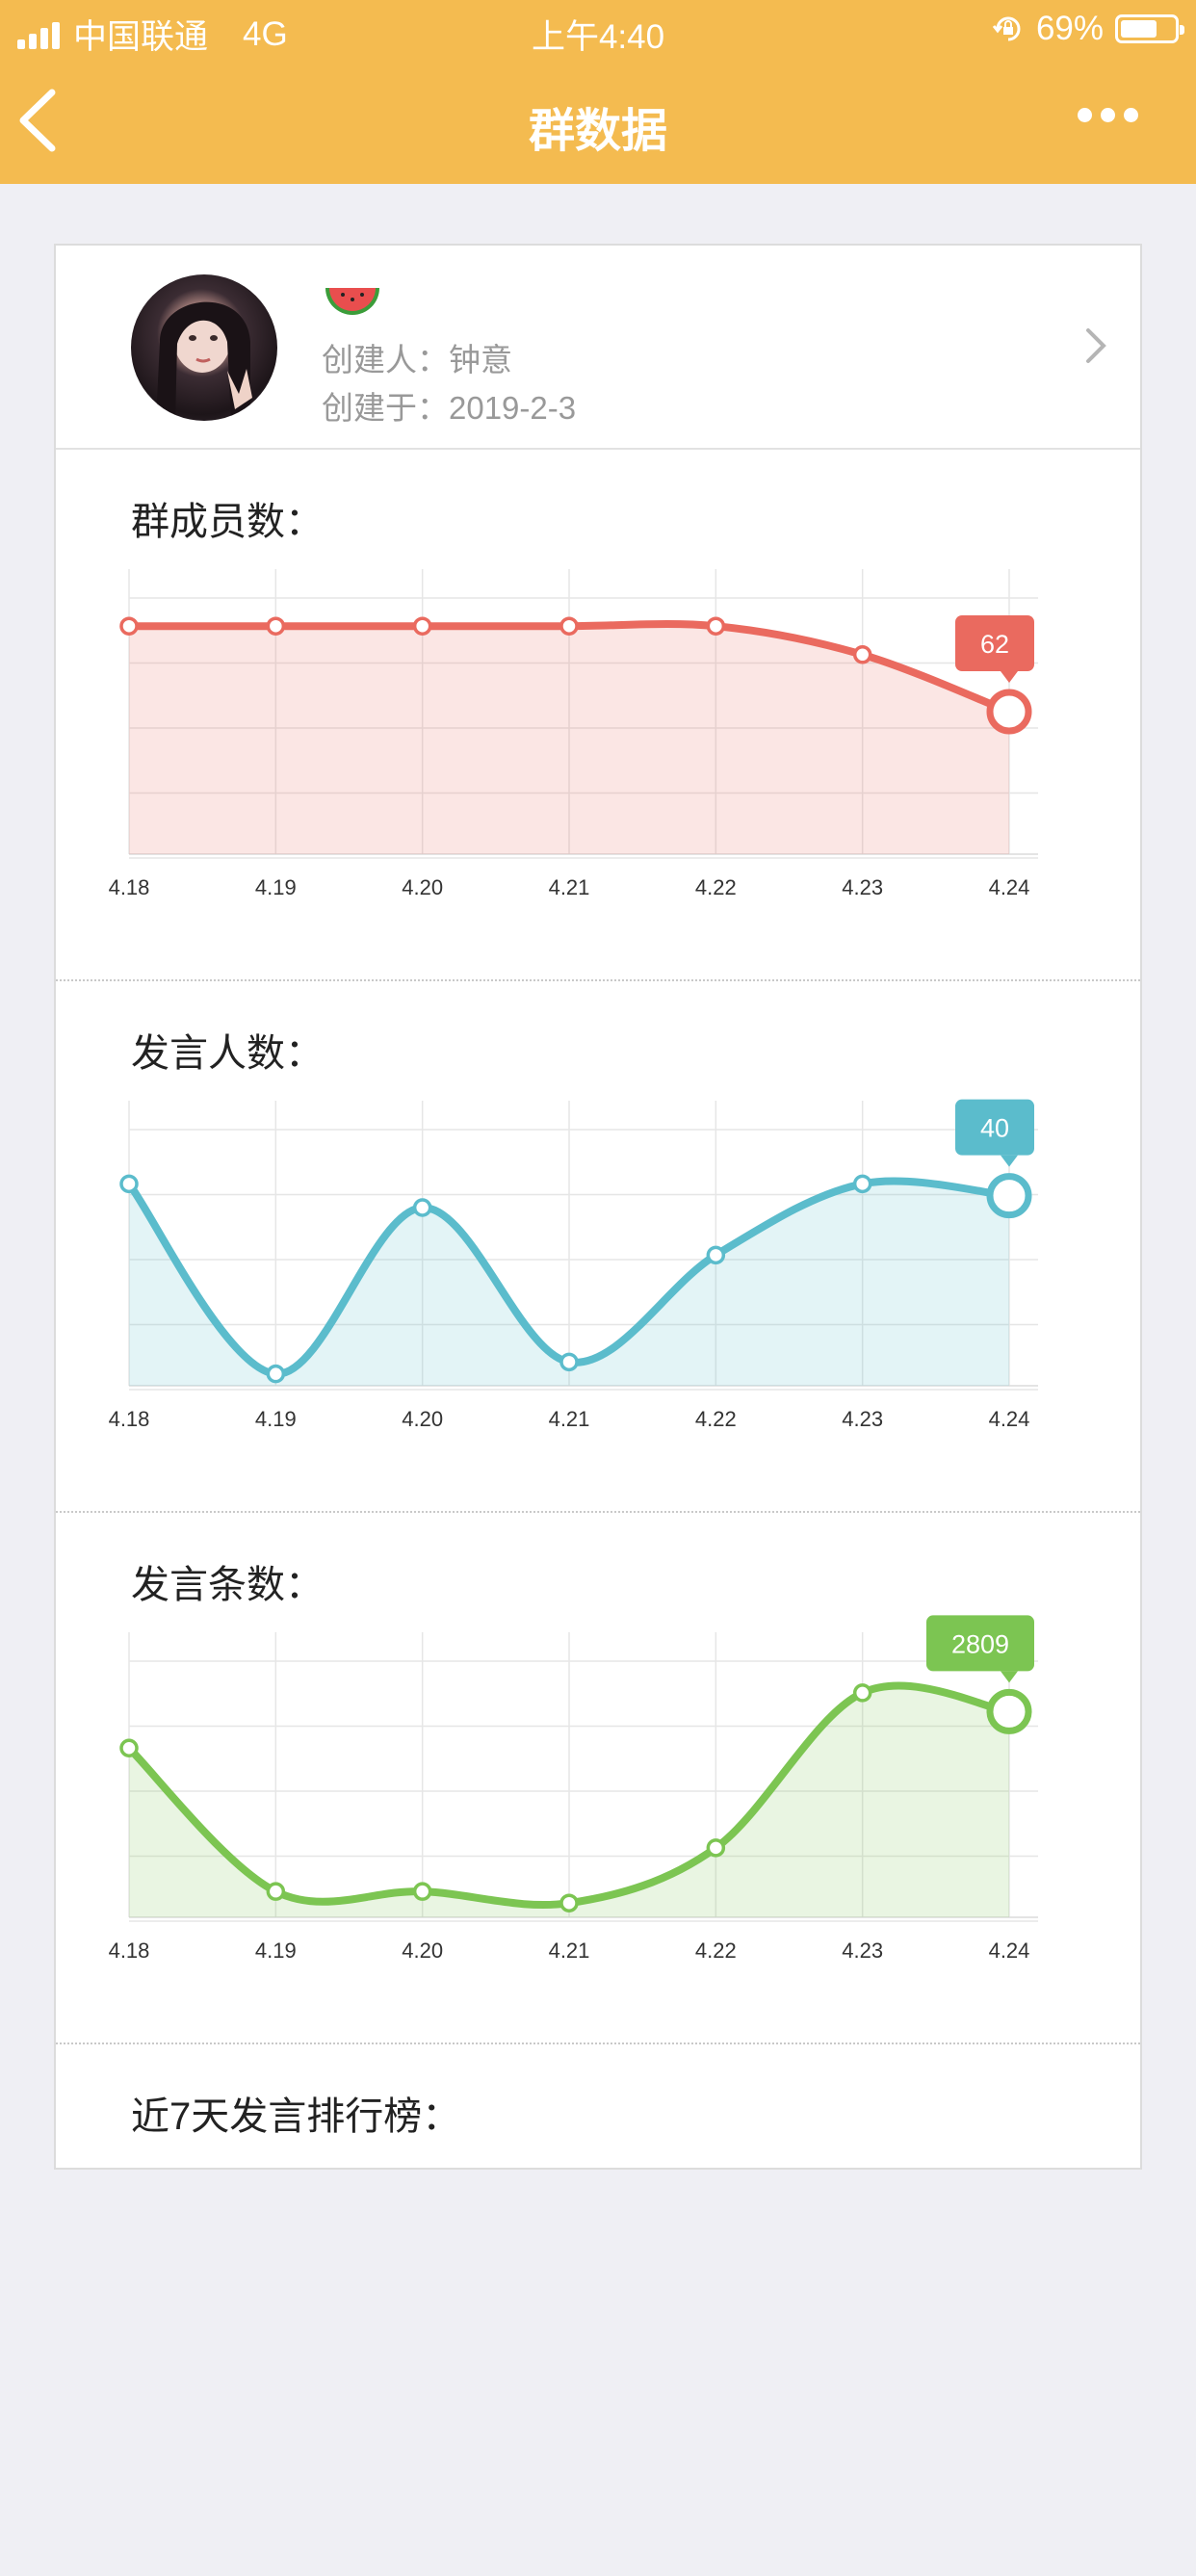  Describe the element at coordinates (573, 1789) in the screenshot. I see `messages-chart: 4.18 4.19 4.20 4.21 4.22 4.23 4.24 2809` at that location.